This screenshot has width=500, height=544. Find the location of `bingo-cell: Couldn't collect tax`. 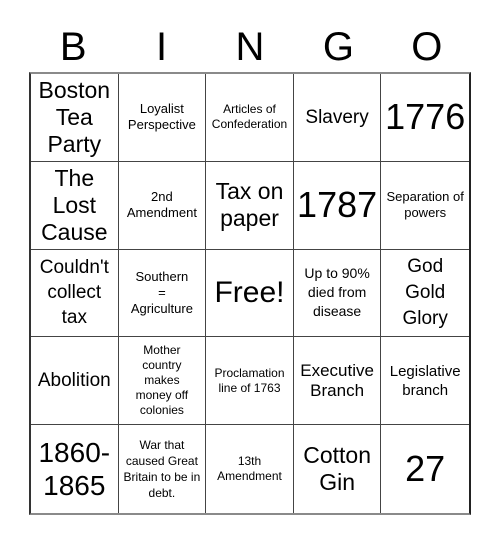

bingo-cell: Couldn't collect tax is located at coordinates (75, 293).